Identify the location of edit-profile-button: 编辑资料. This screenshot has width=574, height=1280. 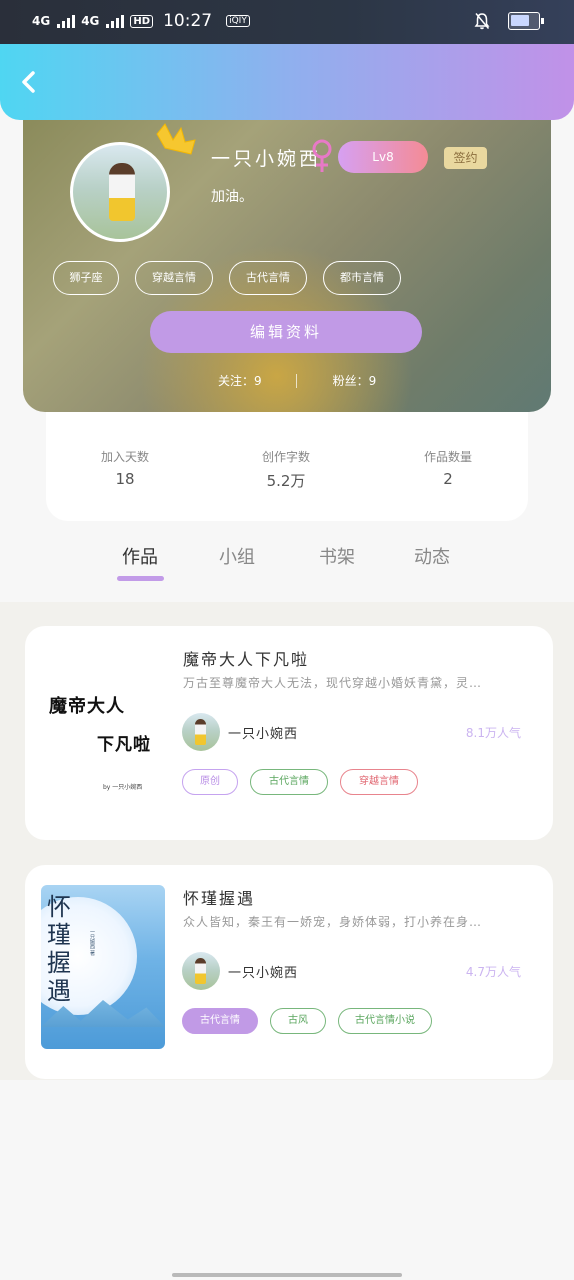
(286, 332).